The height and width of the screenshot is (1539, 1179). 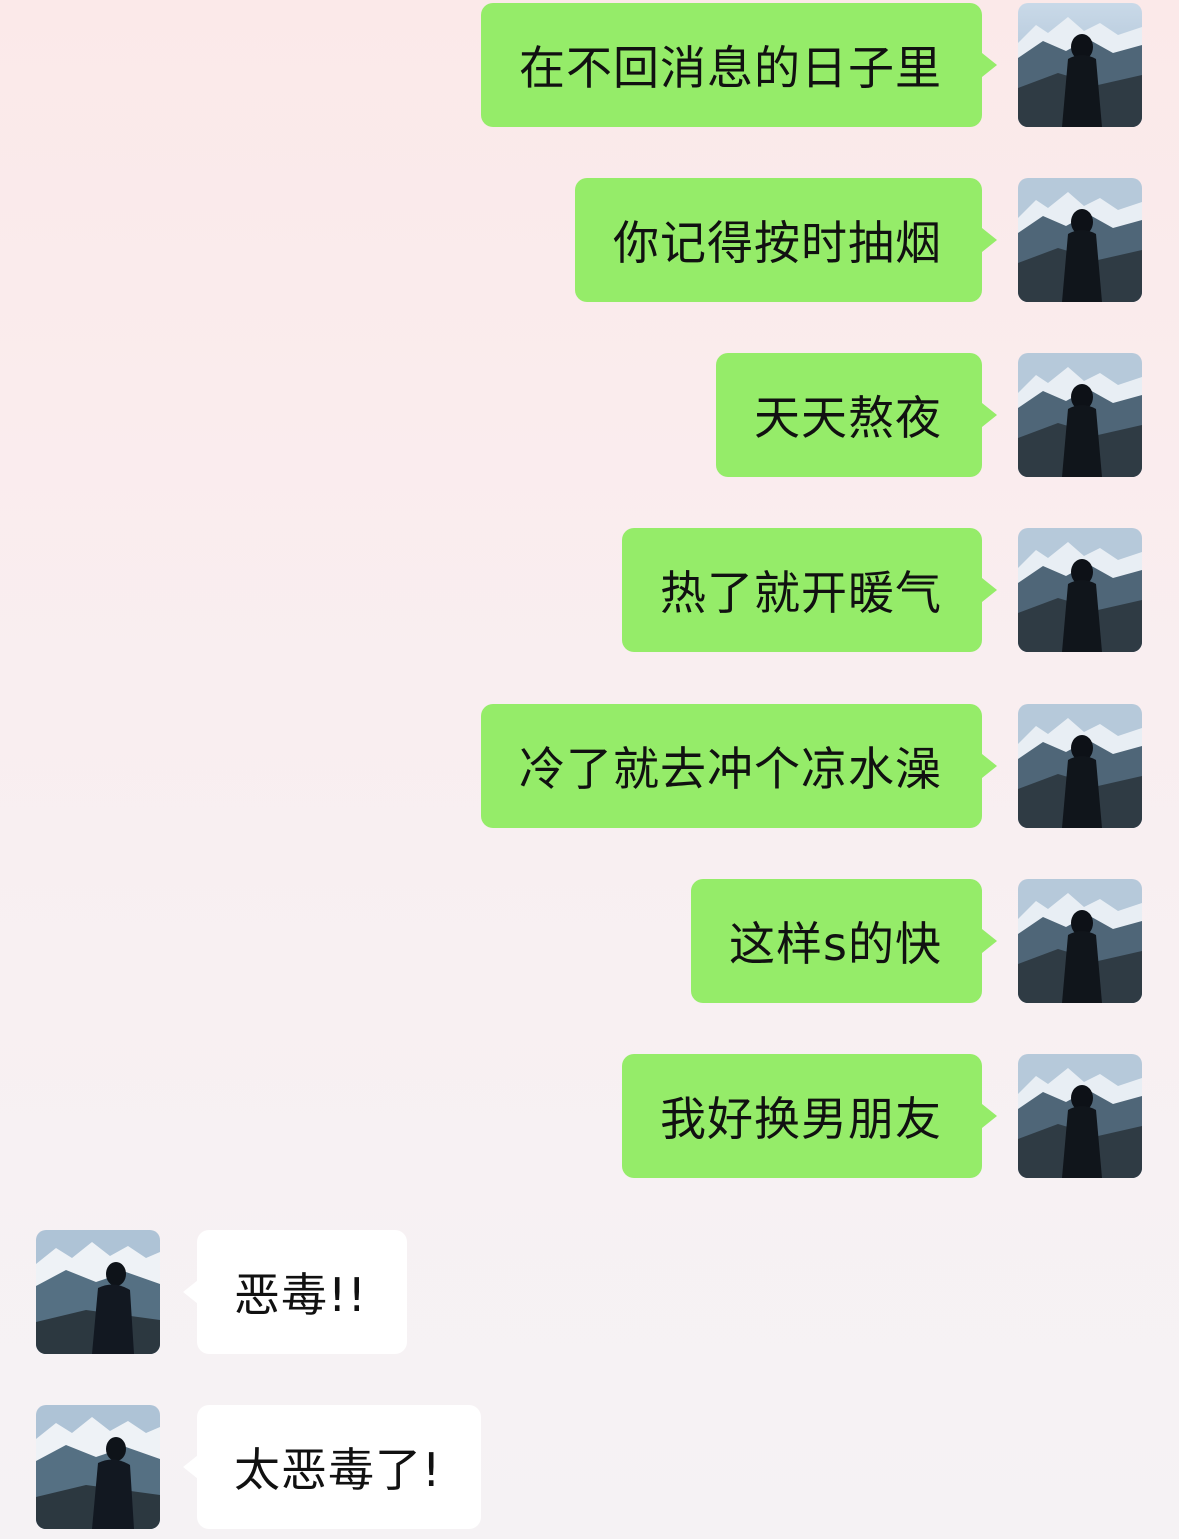 What do you see at coordinates (589, 1467) in the screenshot?
I see `chat-message-incoming: 太恶毒了!` at bounding box center [589, 1467].